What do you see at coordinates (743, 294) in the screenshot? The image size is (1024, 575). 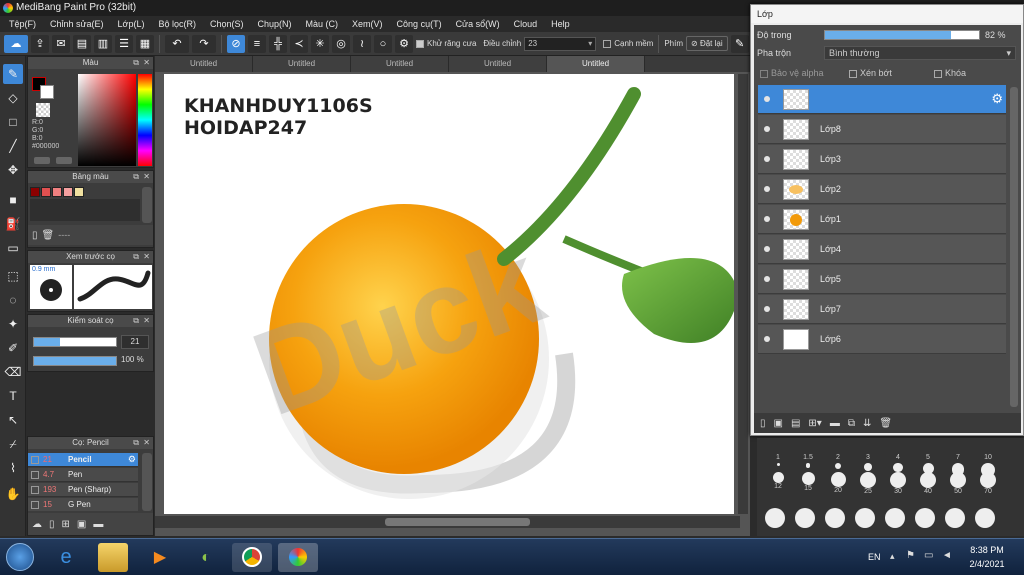 I see `vertical-scrollbar` at bounding box center [743, 294].